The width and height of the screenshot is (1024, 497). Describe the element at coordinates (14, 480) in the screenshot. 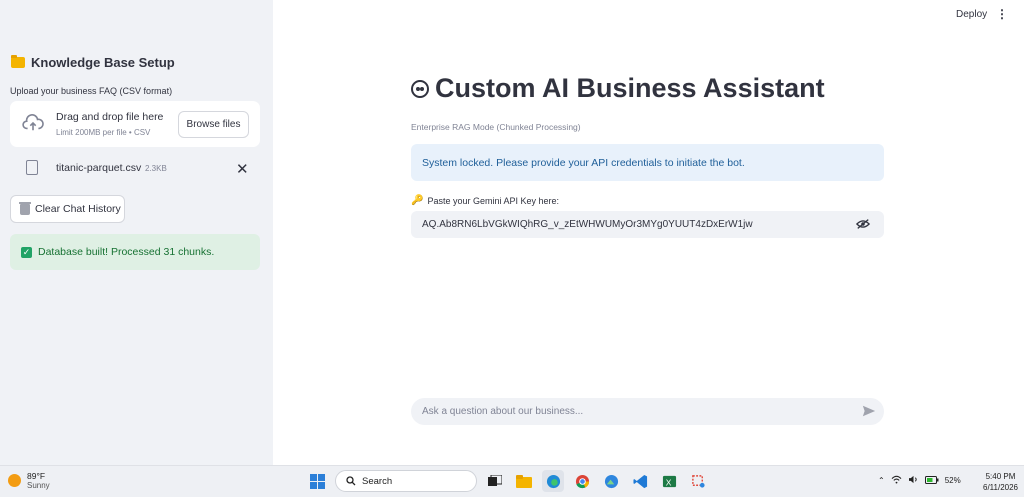

I see `sun-icon` at that location.